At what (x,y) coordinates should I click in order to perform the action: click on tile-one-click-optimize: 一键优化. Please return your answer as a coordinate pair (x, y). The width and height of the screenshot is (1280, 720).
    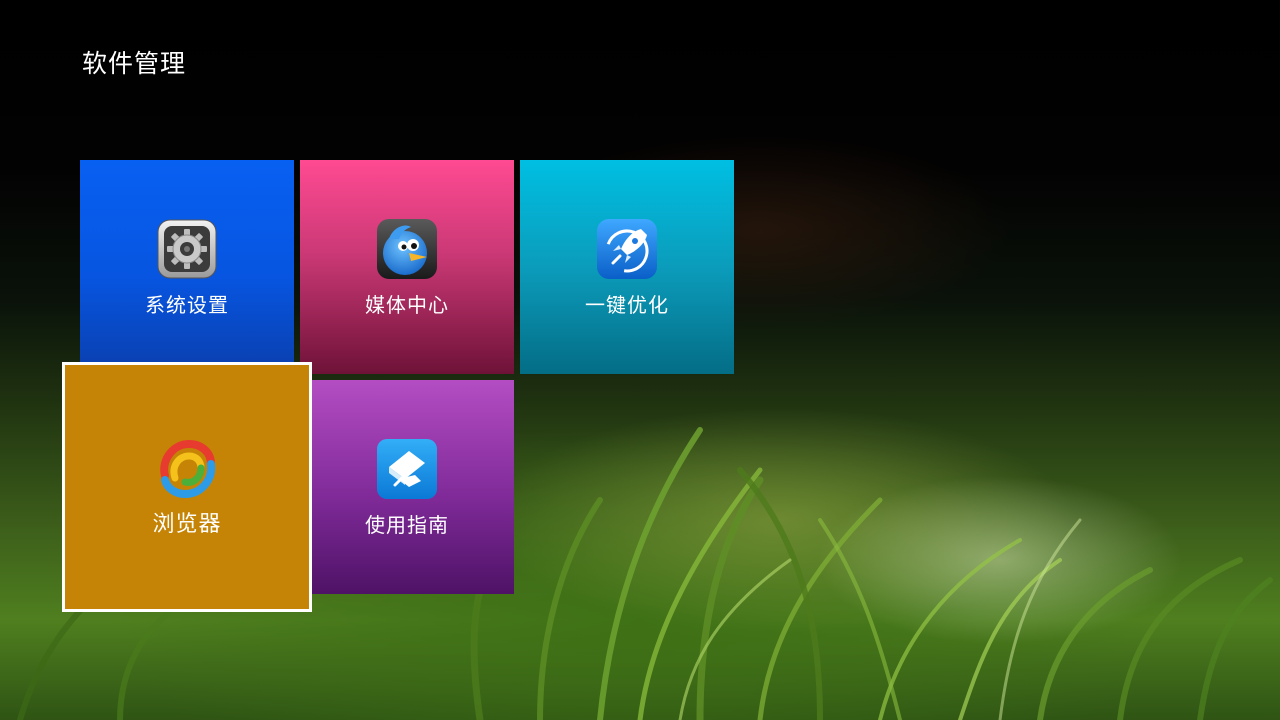
    Looking at the image, I should click on (627, 267).